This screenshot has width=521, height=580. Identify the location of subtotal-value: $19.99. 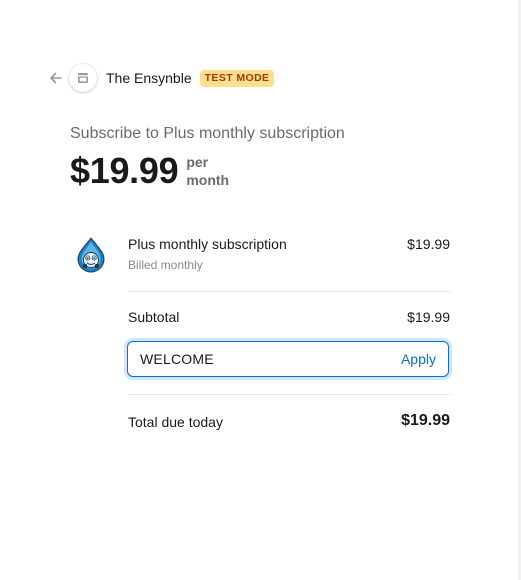
(428, 317).